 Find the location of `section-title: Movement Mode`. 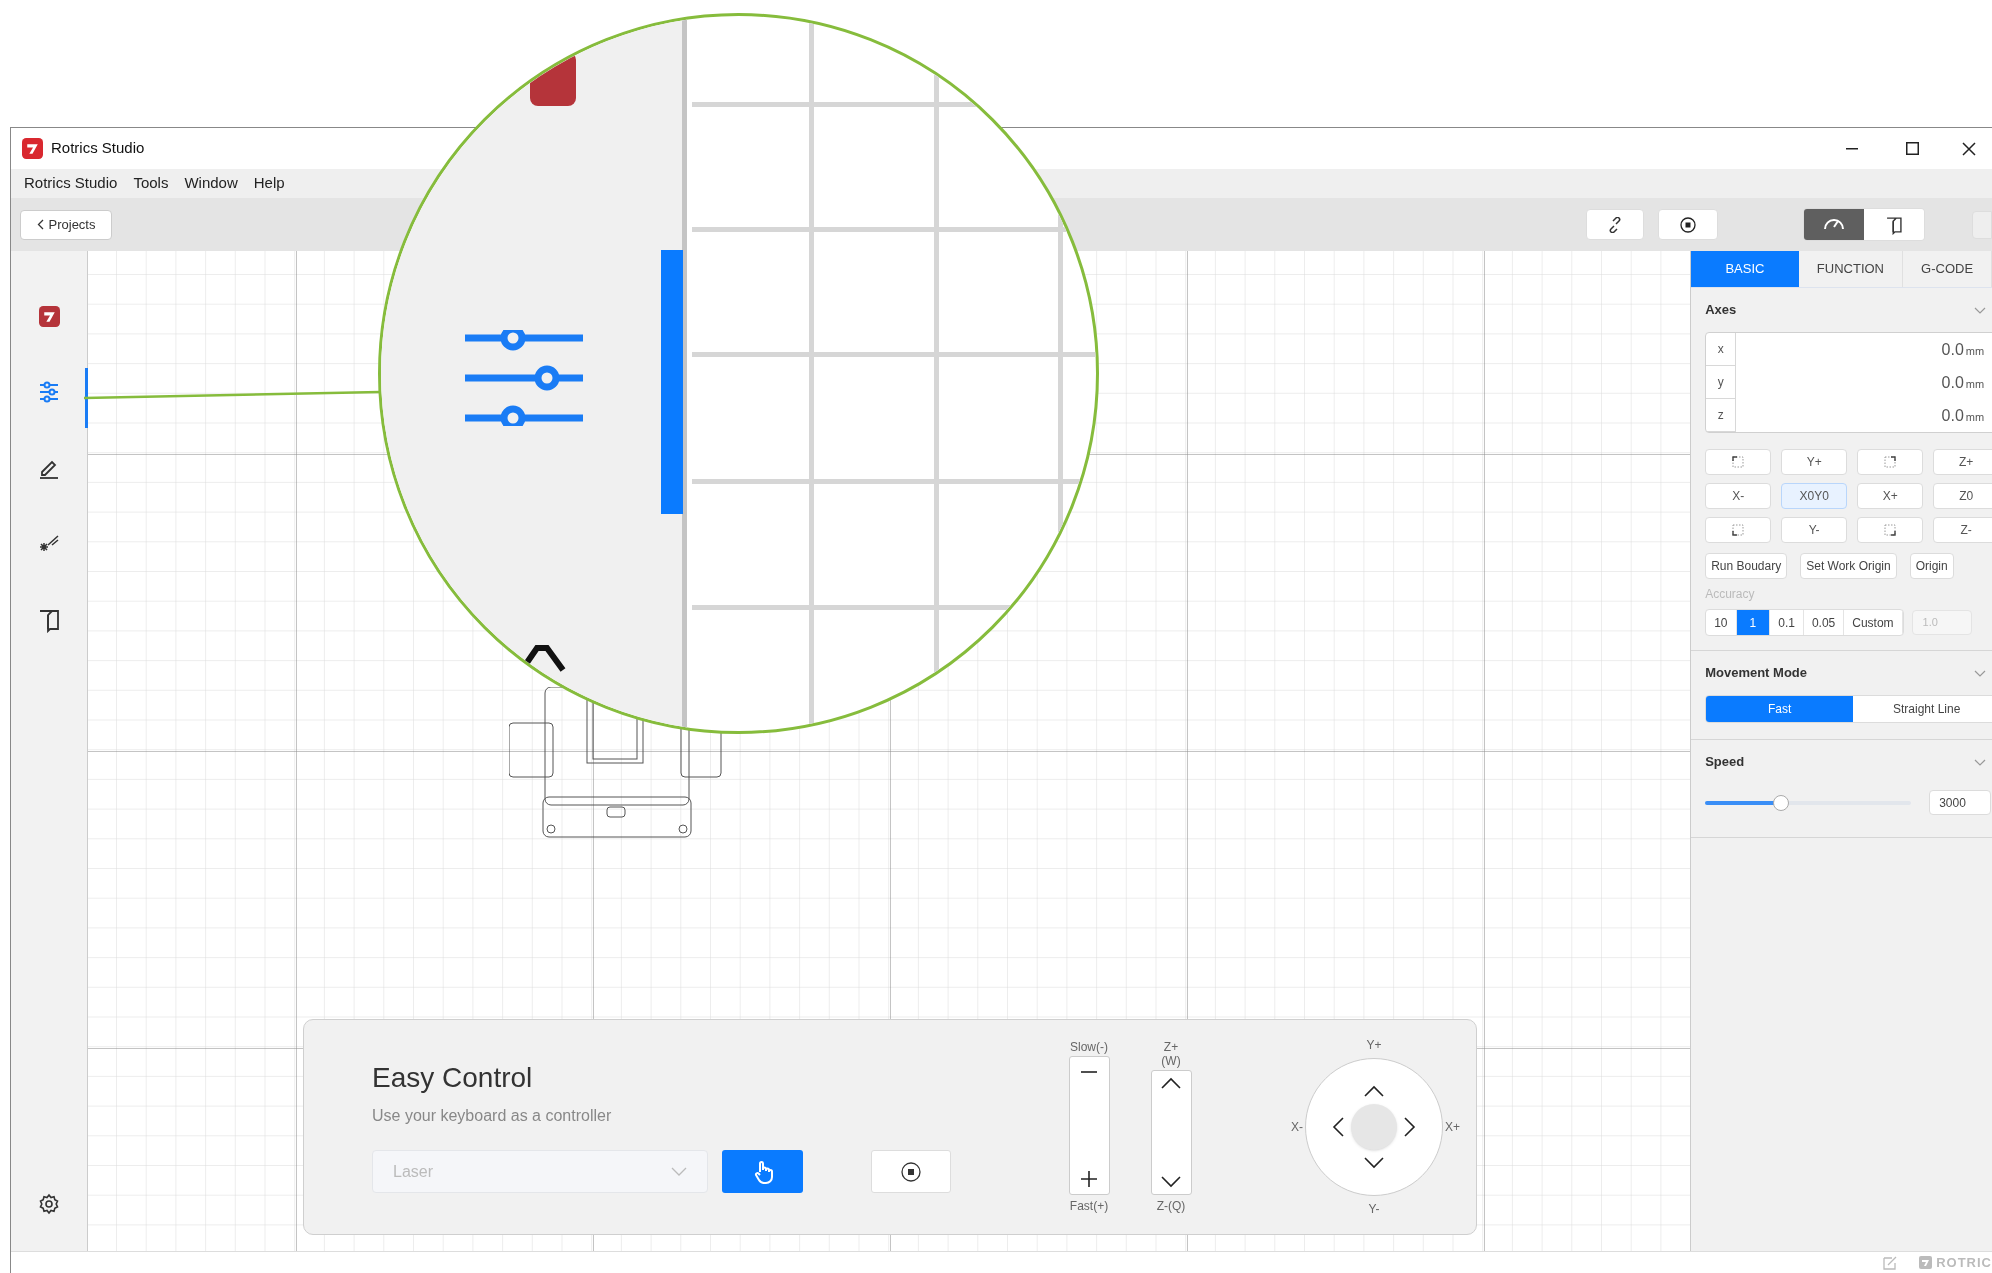

section-title: Movement Mode is located at coordinates (1756, 673).